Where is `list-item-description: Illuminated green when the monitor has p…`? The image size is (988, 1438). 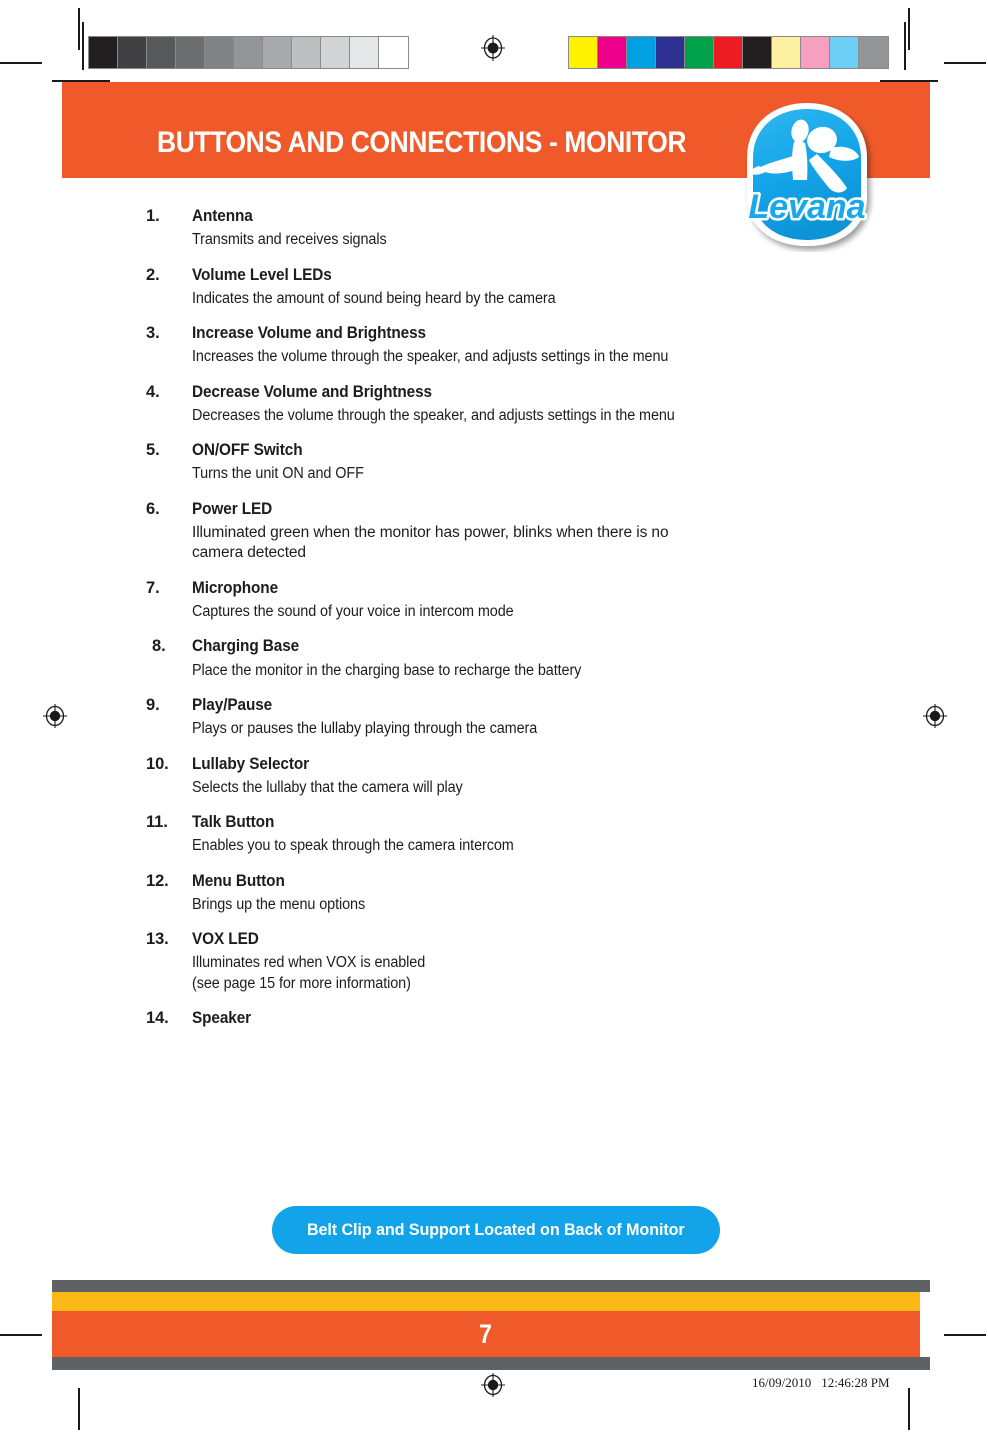 list-item-description: Illuminated green when the monitor has p… is located at coordinates (511, 542).